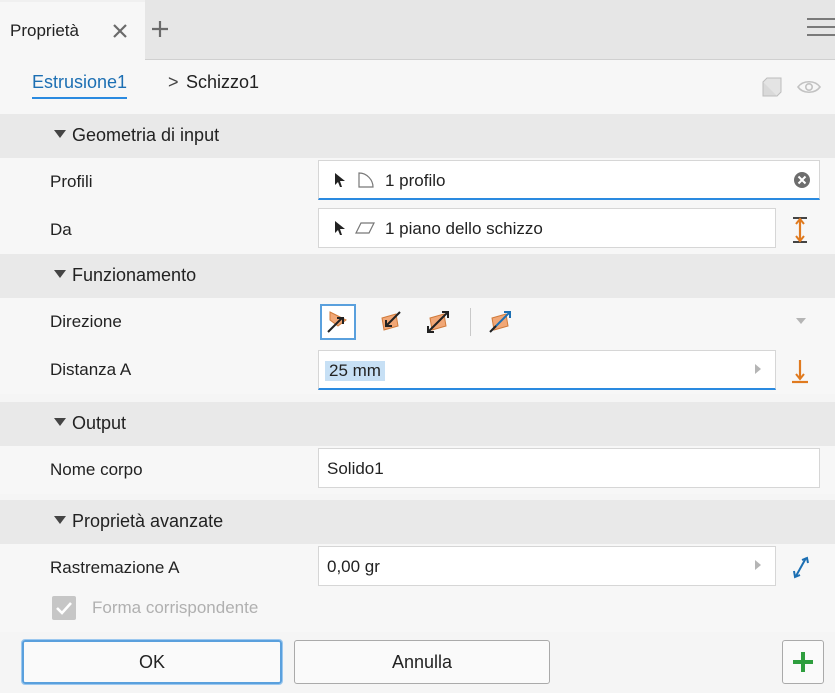 The width and height of the screenshot is (835, 693). Describe the element at coordinates (61, 229) in the screenshot. I see `from-label: Da` at that location.